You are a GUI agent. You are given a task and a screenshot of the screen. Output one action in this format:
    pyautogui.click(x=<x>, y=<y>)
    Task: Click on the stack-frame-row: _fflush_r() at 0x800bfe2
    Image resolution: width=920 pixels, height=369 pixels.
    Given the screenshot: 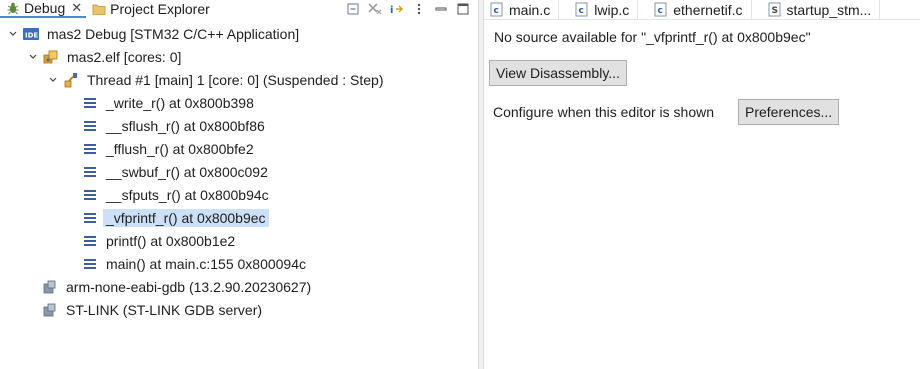 What is the action you would take?
    pyautogui.click(x=238, y=148)
    